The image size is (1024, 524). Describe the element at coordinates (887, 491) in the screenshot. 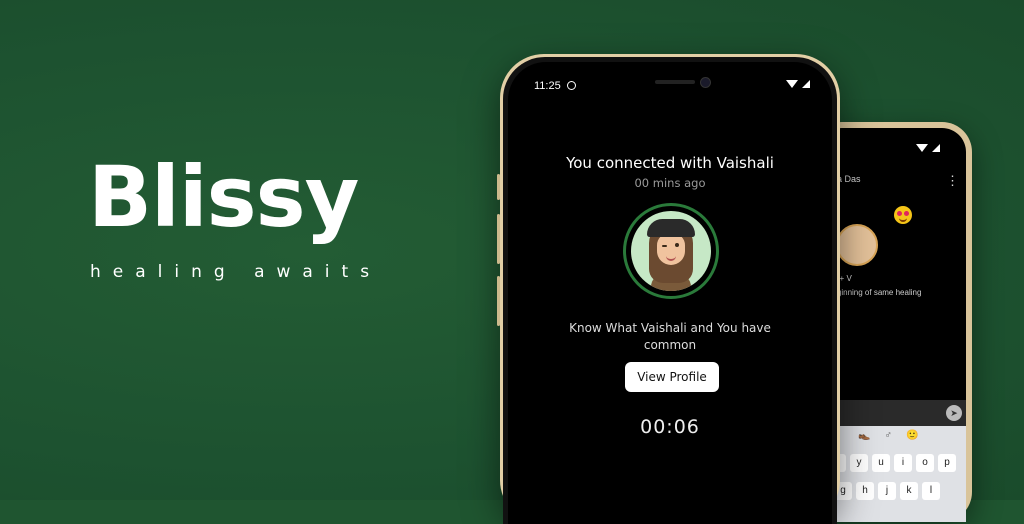

I see `key: j` at that location.